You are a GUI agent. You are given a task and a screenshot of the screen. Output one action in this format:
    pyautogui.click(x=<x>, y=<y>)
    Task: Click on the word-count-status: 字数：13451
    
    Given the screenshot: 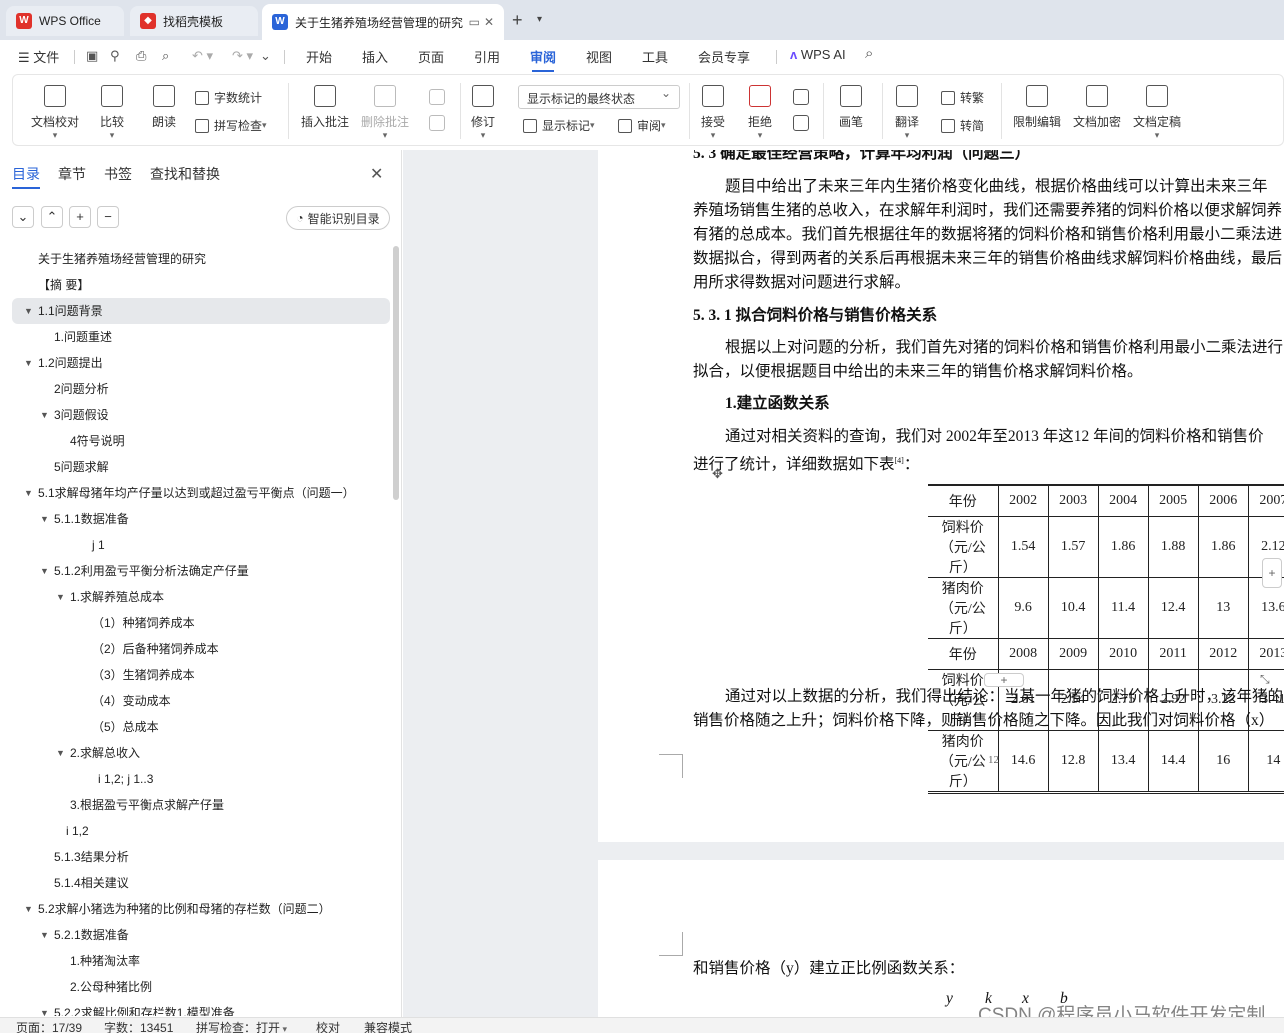 What is the action you would take?
    pyautogui.click(x=138, y=1026)
    